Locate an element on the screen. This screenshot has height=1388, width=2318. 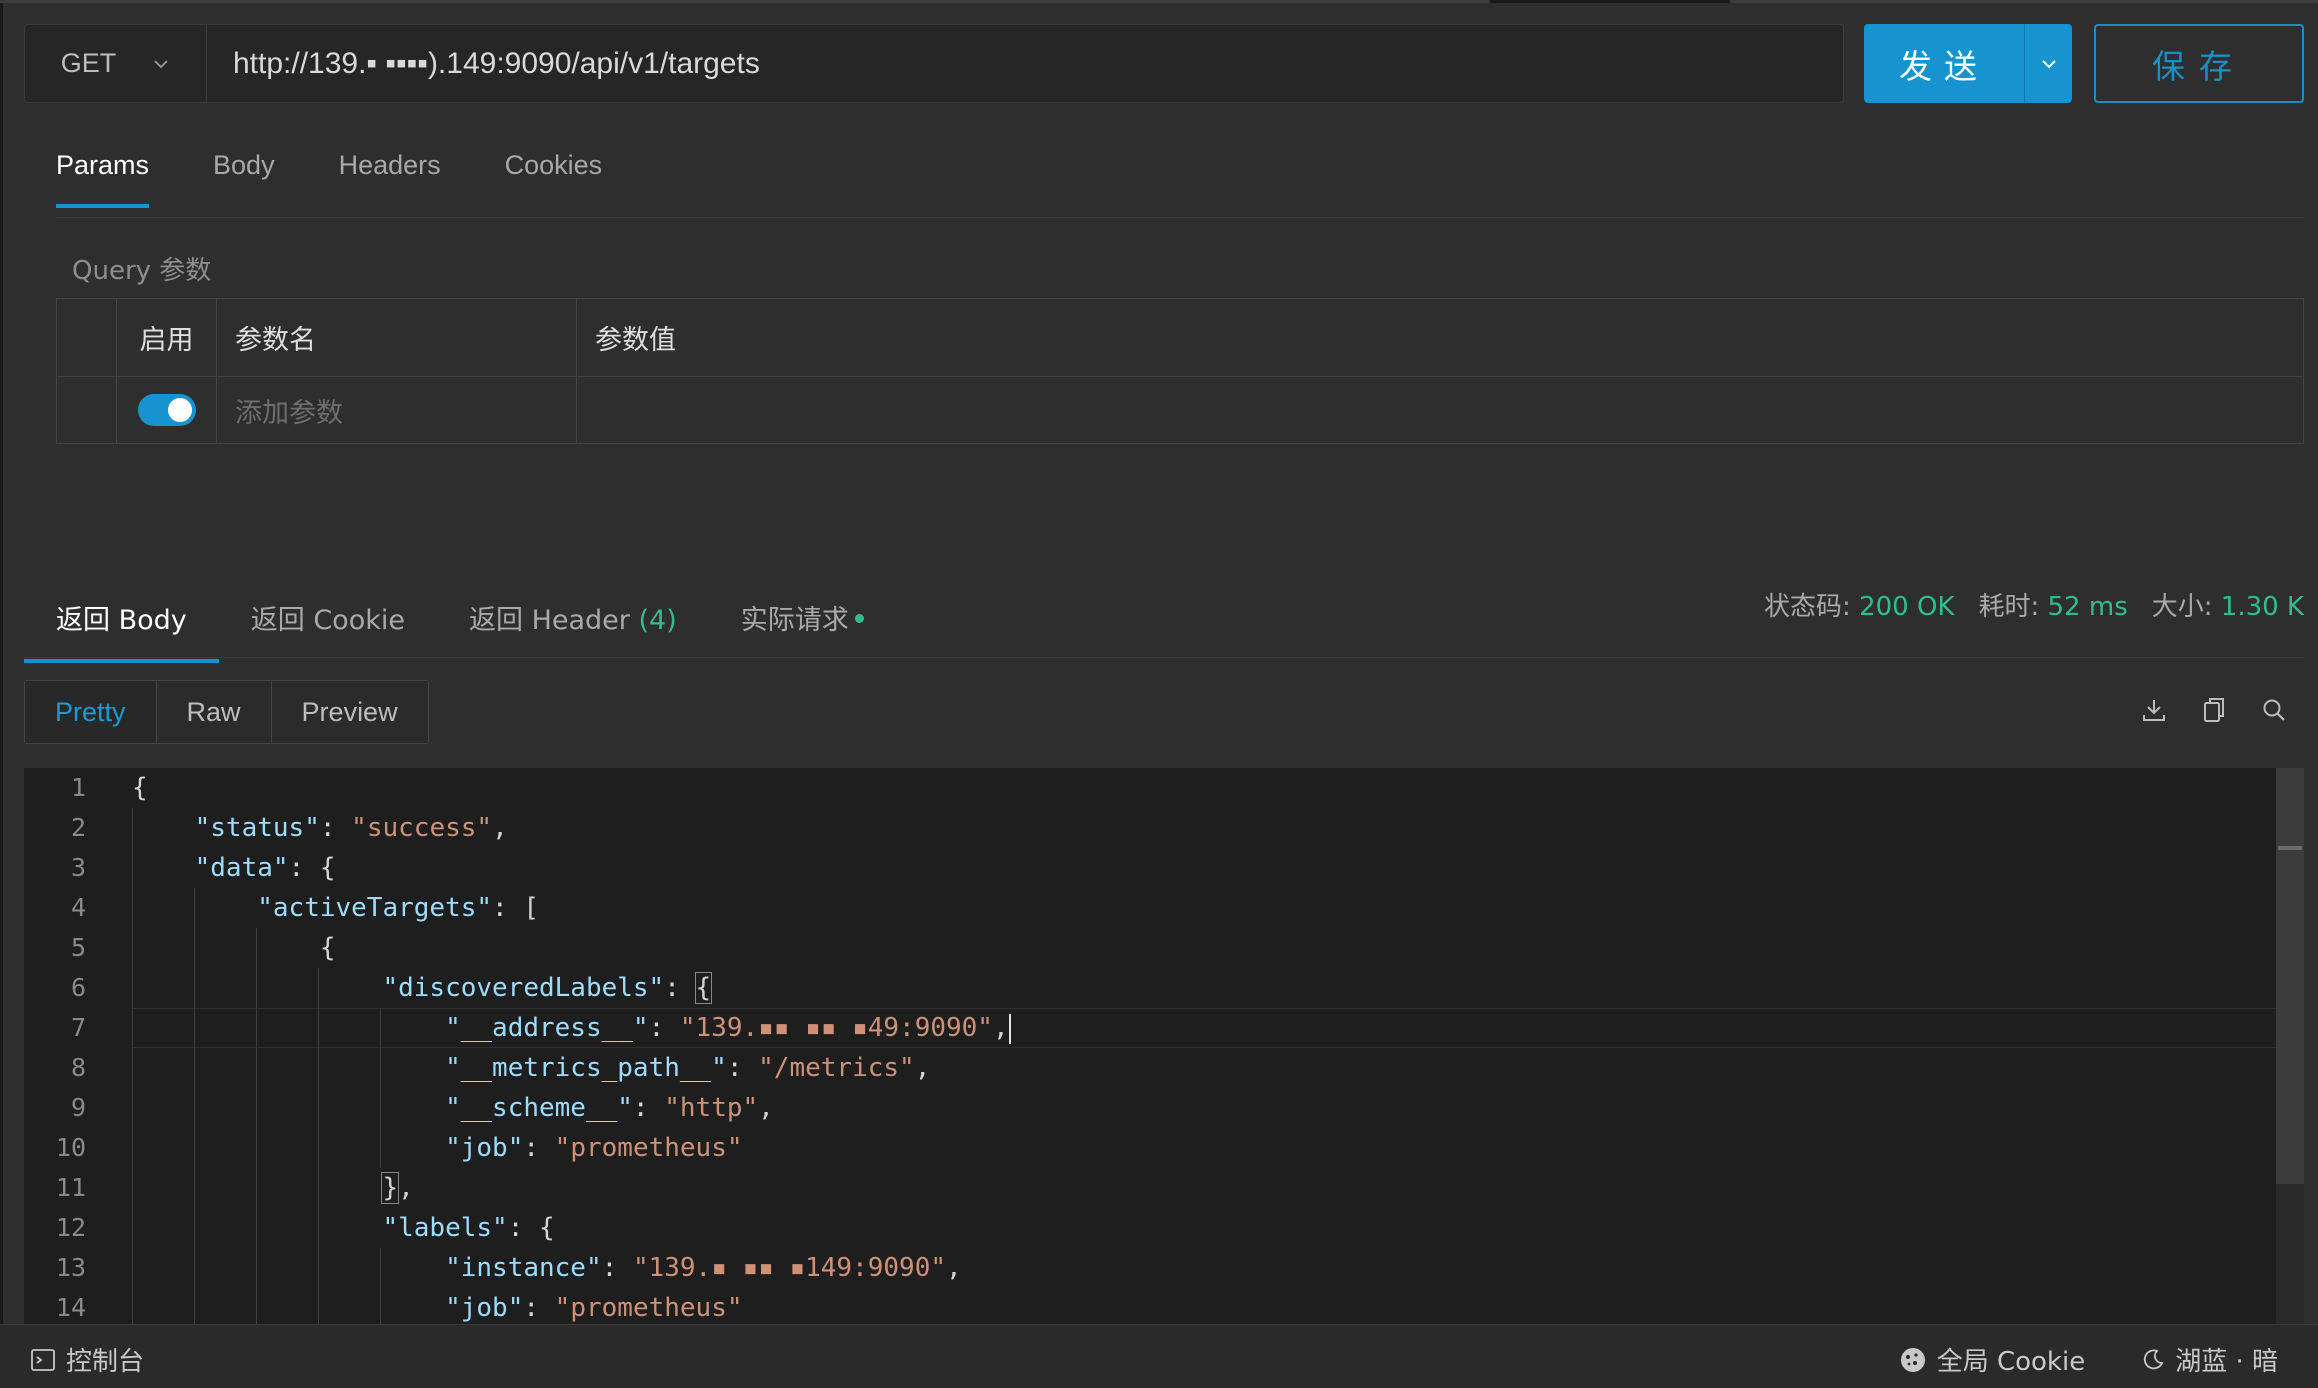
status-code: 状态码: 200 OK is located at coordinates (1859, 604).